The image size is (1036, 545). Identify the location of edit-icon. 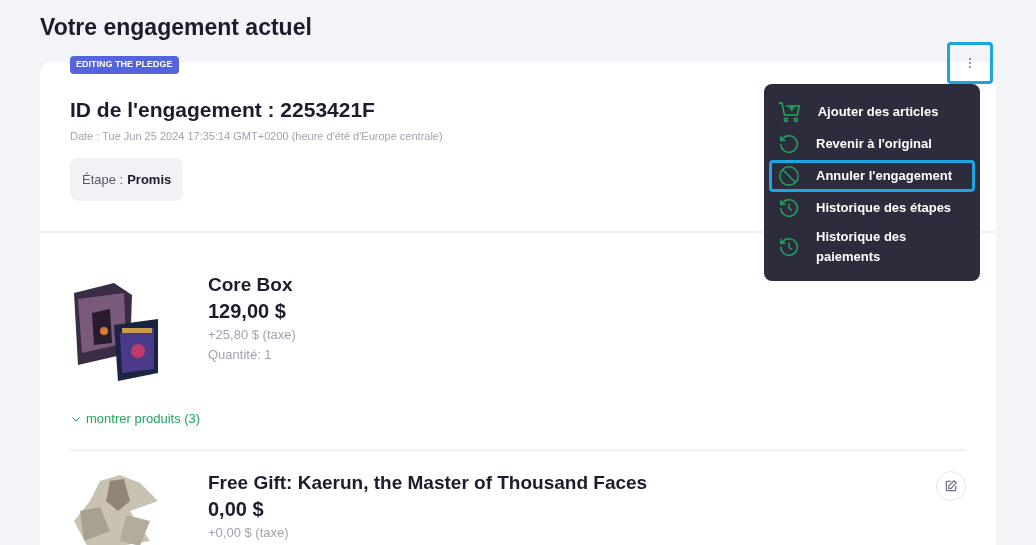
(951, 485).